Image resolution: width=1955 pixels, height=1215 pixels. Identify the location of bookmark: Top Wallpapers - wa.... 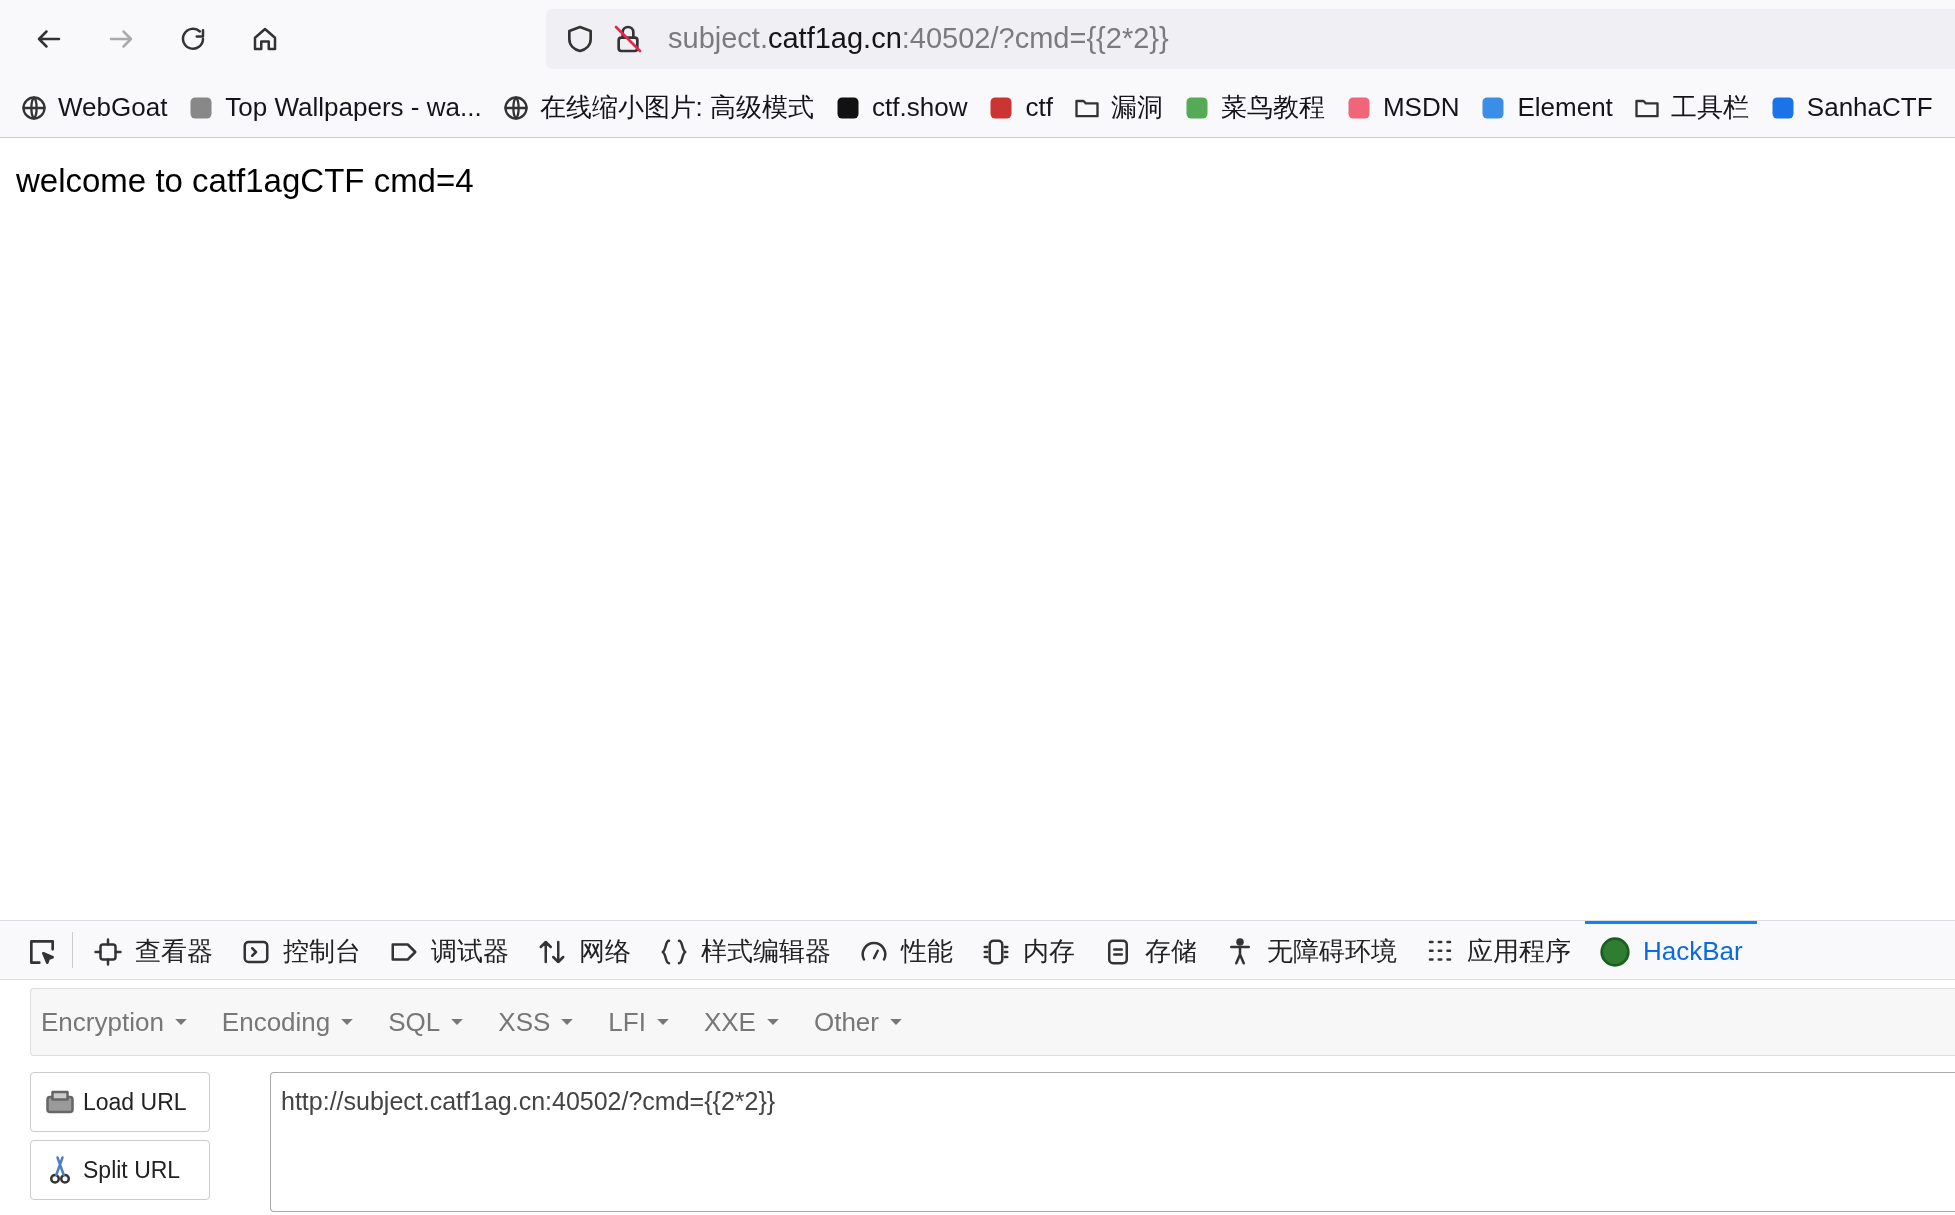
(334, 107).